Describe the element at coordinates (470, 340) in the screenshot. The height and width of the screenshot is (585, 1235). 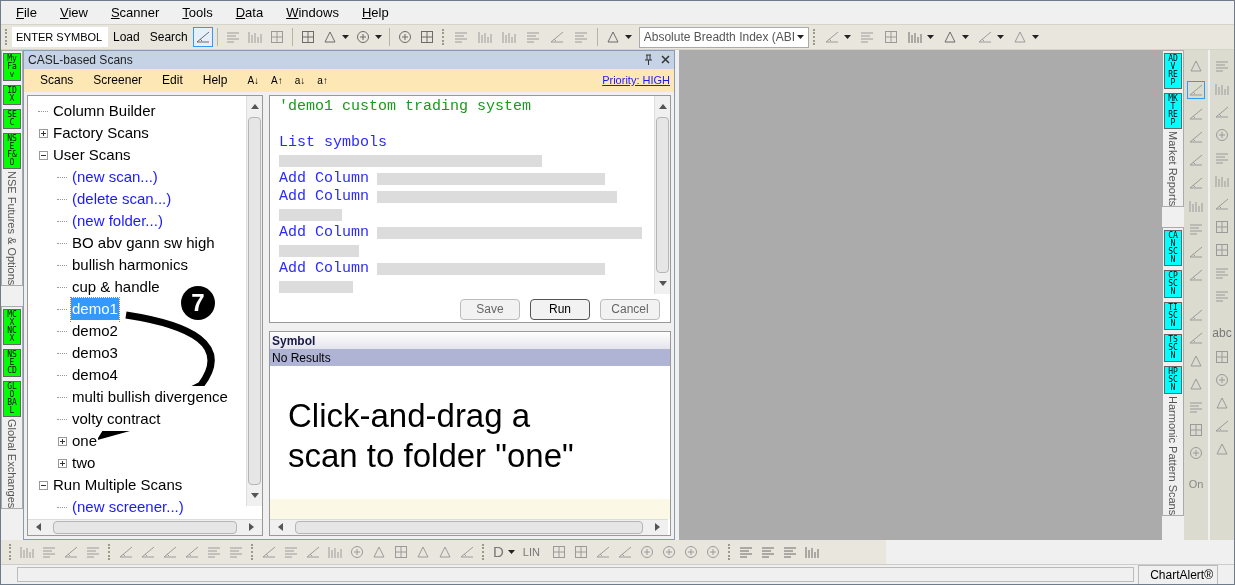
I see `column-header: Symbol` at that location.